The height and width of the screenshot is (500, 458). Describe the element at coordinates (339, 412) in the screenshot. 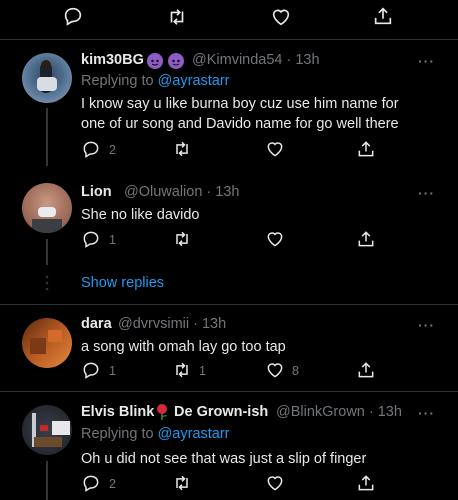

I see `handle-timestamp: @BlinkGrown · 13h` at that location.